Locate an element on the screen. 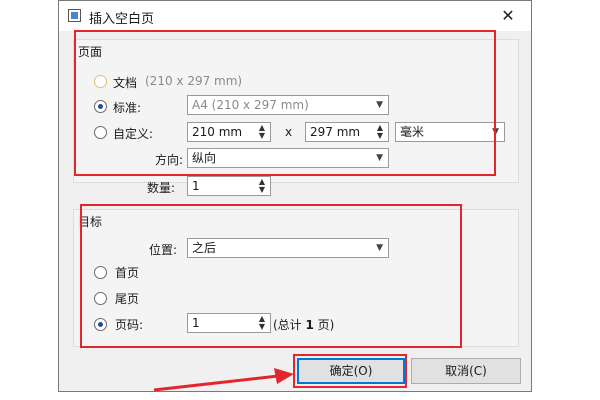 This screenshot has width=600, height=400. pointer-arrow-icon is located at coordinates (223, 380).